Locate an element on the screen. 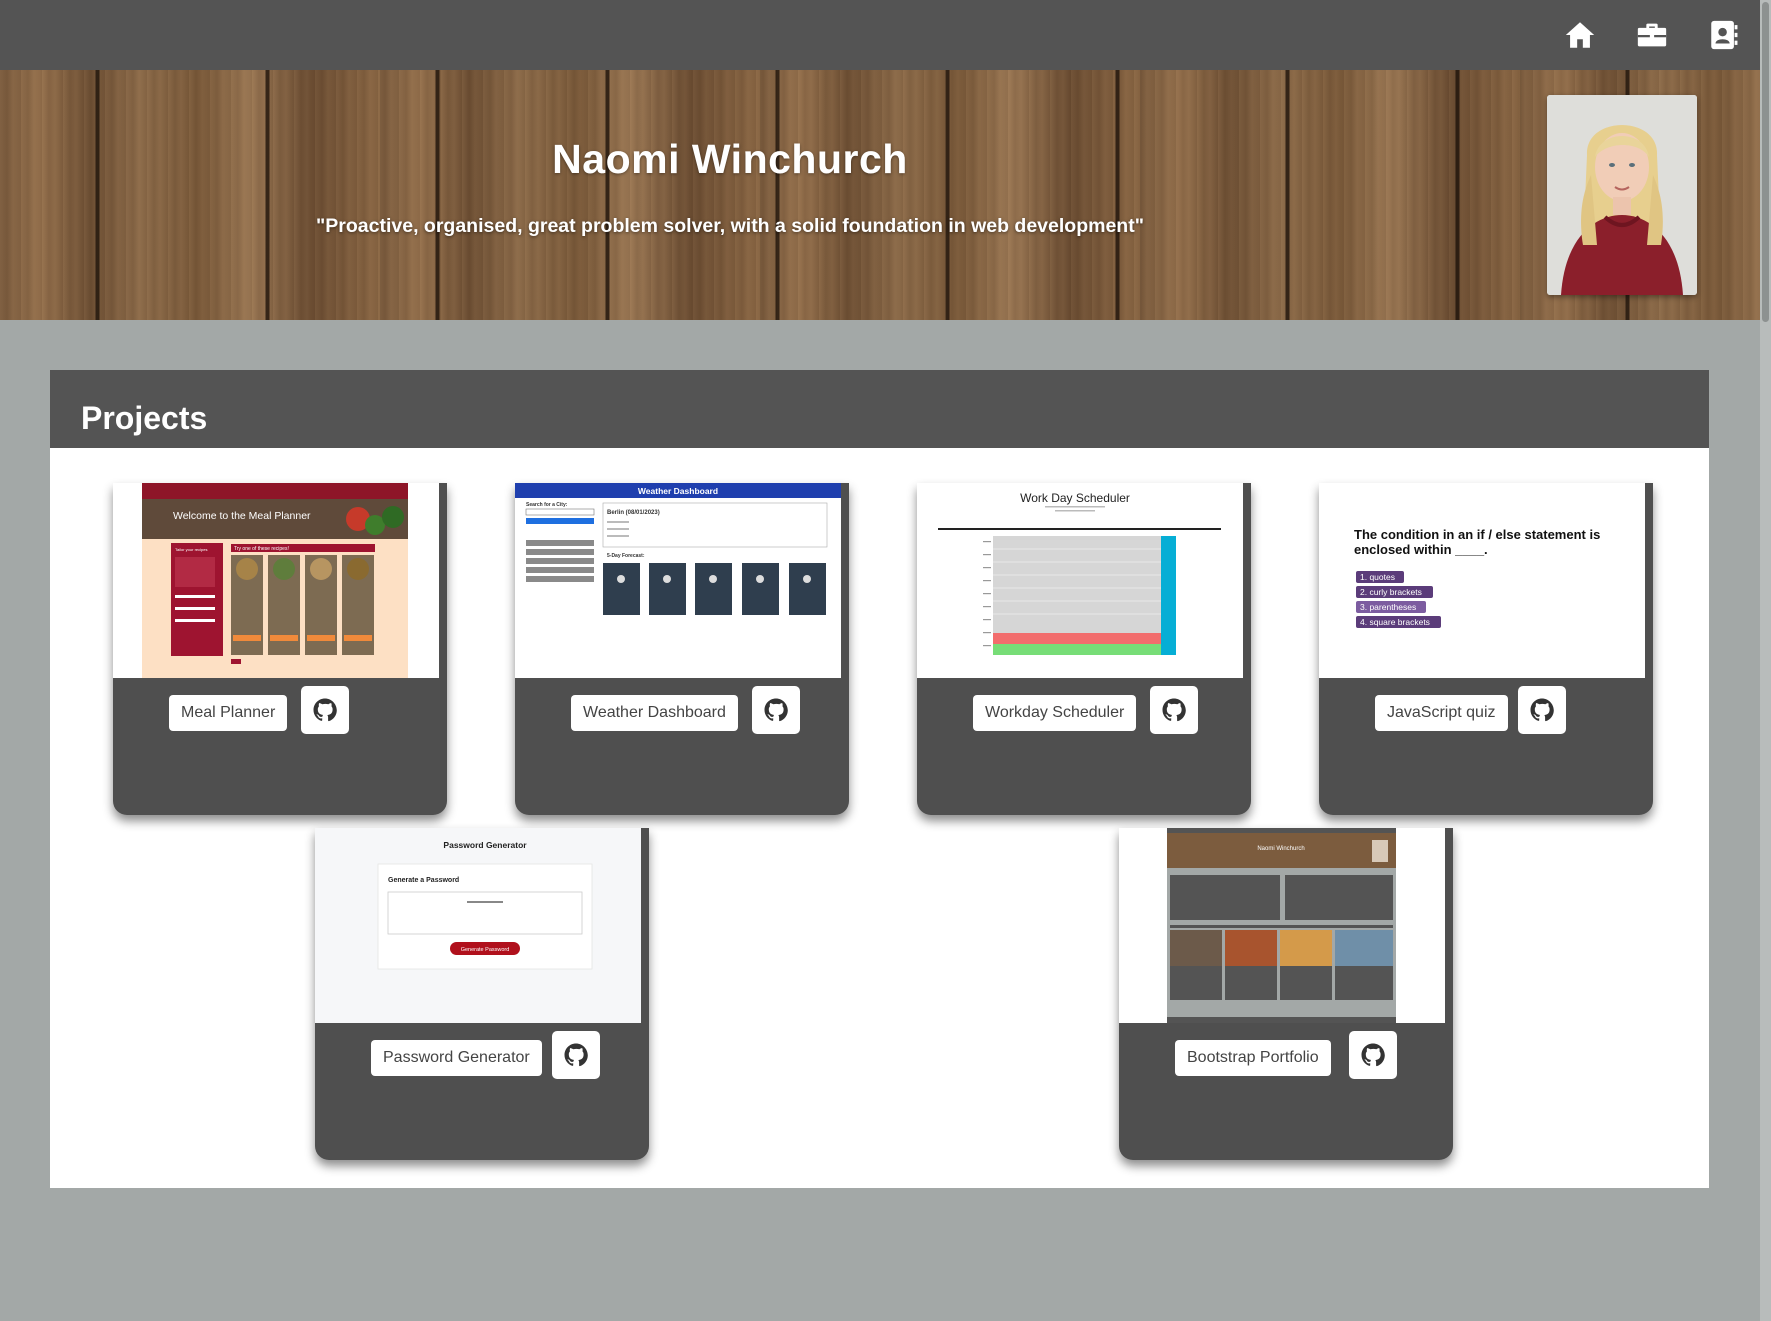  contact-card-icon is located at coordinates (1724, 35).